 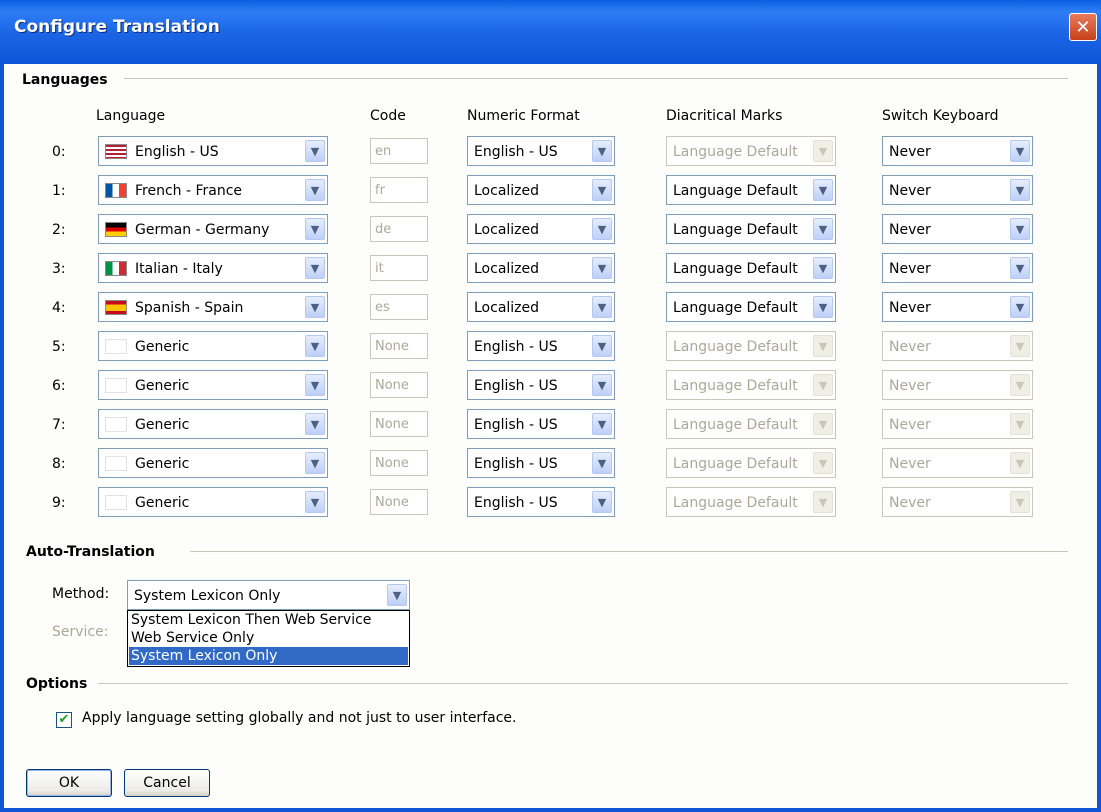 I want to click on method-option-web-only: Web Service Only, so click(x=268, y=638).